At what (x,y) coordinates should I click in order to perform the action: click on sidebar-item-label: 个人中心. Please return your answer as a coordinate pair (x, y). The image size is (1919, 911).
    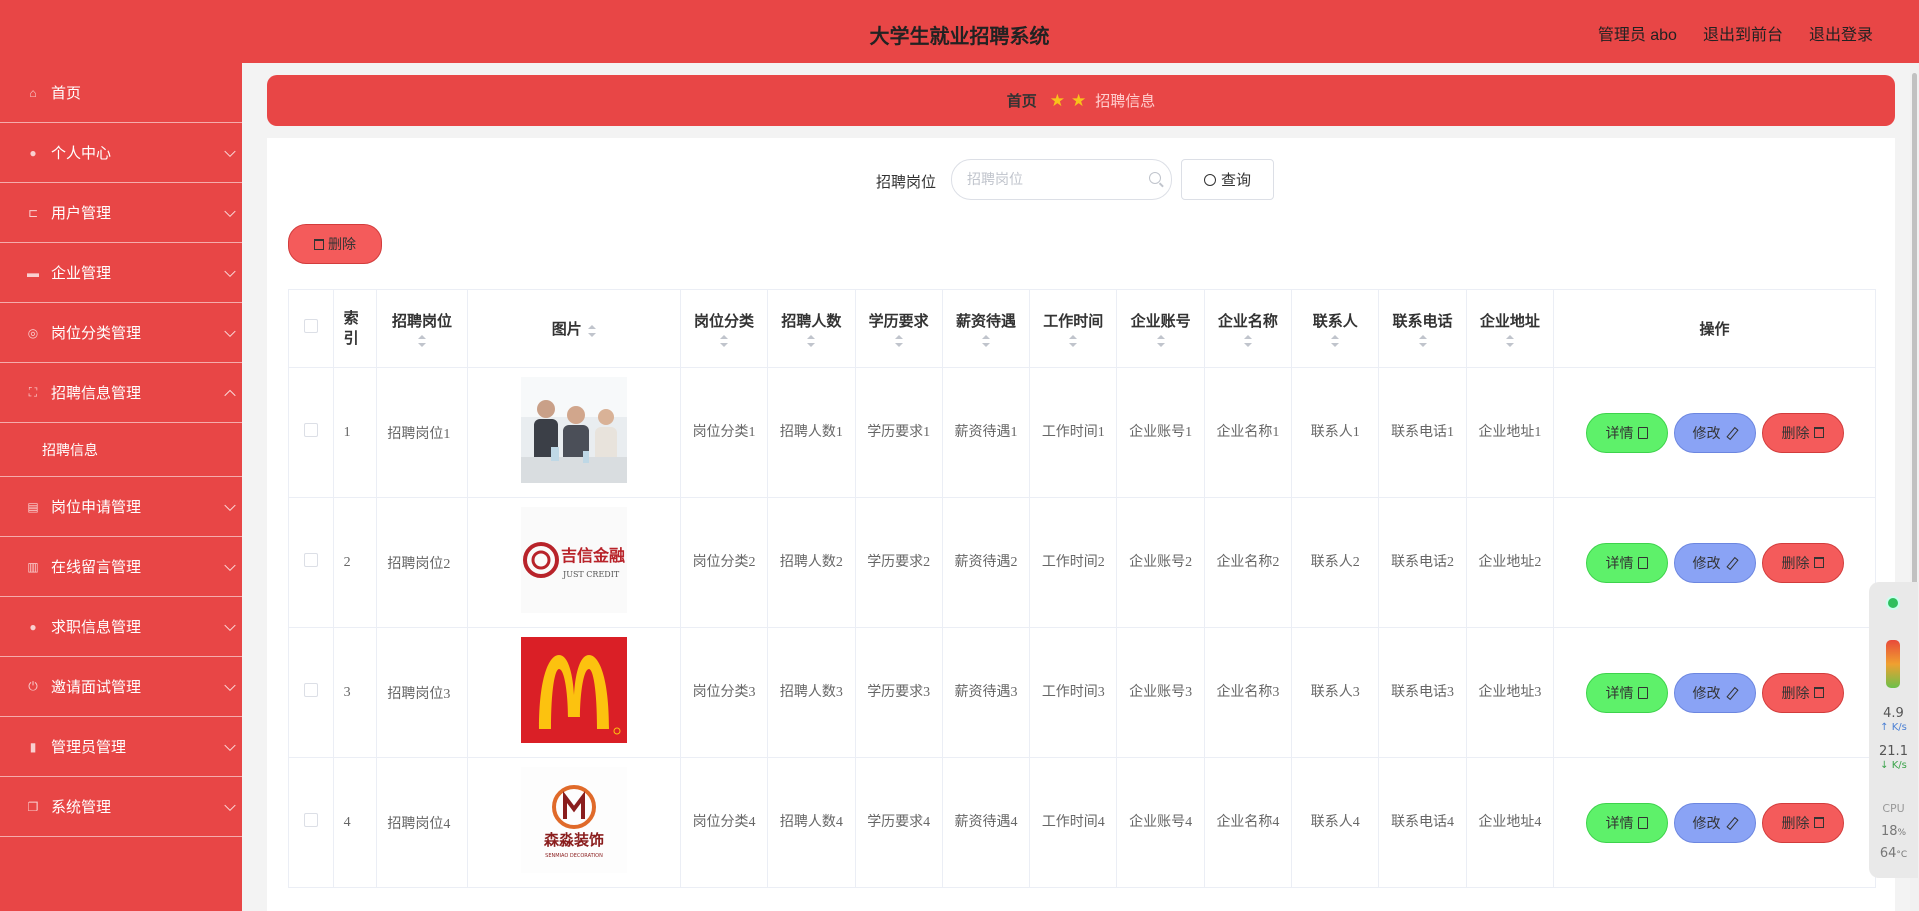
    Looking at the image, I should click on (81, 153).